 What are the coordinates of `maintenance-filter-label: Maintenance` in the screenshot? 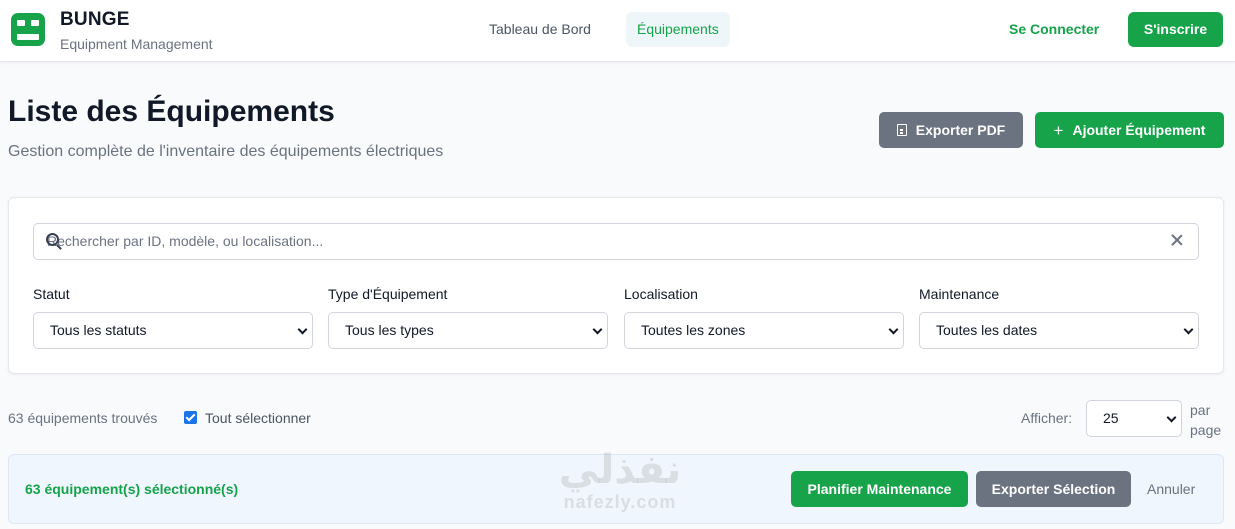 It's located at (959, 294).